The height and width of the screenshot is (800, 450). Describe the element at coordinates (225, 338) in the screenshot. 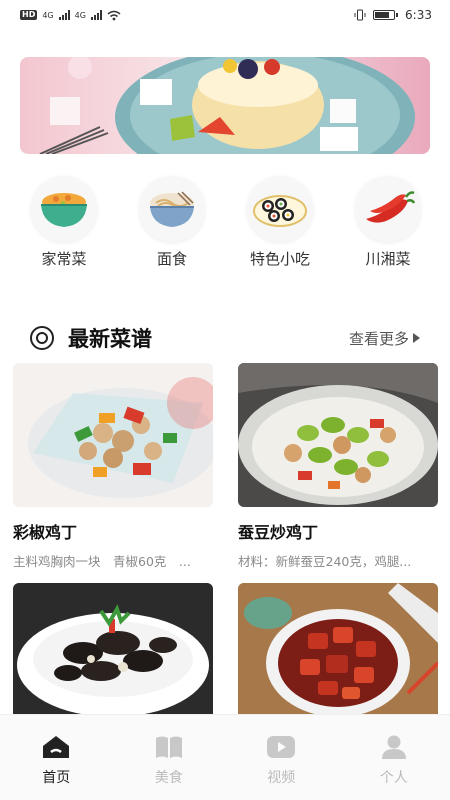

I see `latest-recipes-header: 最新菜谱 查看更多` at that location.